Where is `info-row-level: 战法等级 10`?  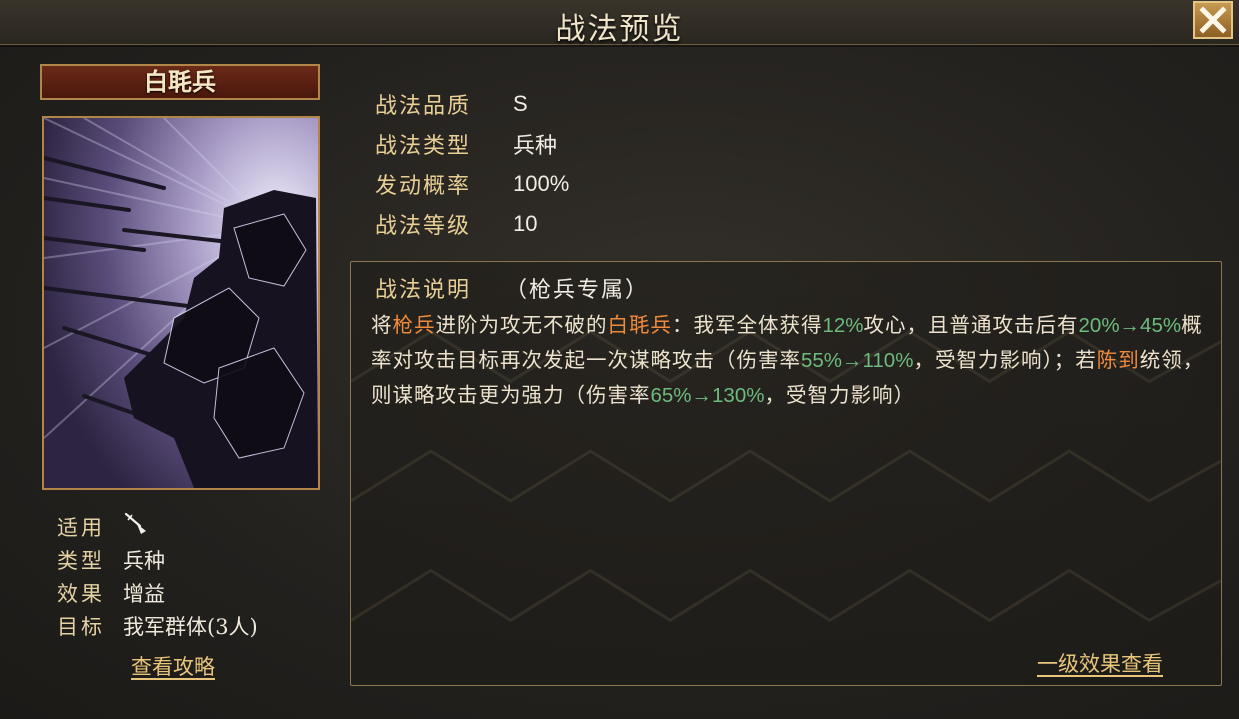
info-row-level: 战法等级 10 is located at coordinates (472, 224).